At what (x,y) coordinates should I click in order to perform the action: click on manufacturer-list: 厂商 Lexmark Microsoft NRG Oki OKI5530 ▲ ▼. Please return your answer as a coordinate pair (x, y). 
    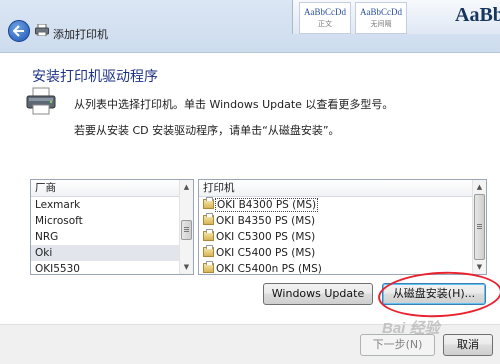
    Looking at the image, I should click on (112, 227).